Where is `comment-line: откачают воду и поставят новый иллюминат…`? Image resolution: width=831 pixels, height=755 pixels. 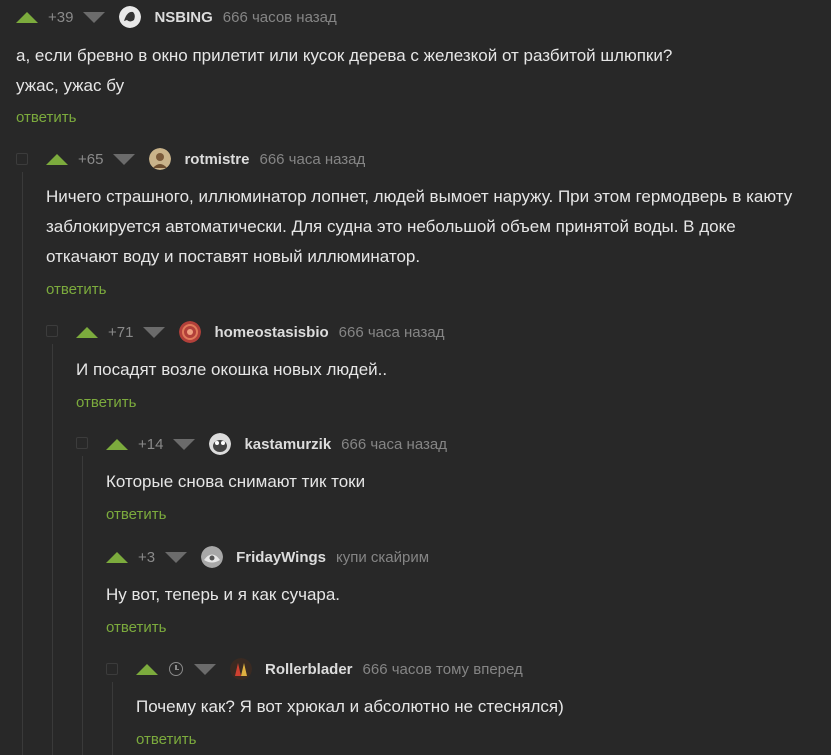
comment-line: откачают воду и поставят новый иллюминат… is located at coordinates (233, 256).